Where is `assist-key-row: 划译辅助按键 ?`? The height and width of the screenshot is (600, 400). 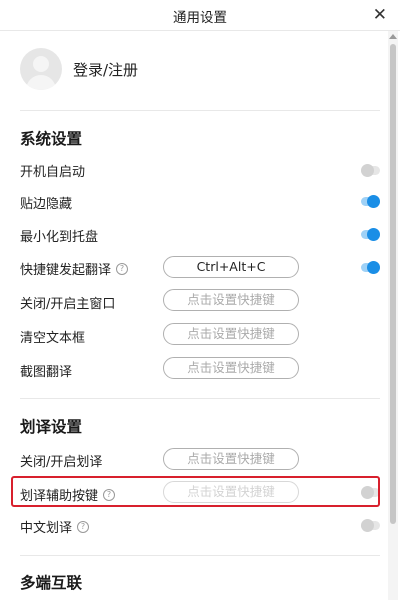
assist-key-row: 划译辅助按键 ? is located at coordinates (68, 494).